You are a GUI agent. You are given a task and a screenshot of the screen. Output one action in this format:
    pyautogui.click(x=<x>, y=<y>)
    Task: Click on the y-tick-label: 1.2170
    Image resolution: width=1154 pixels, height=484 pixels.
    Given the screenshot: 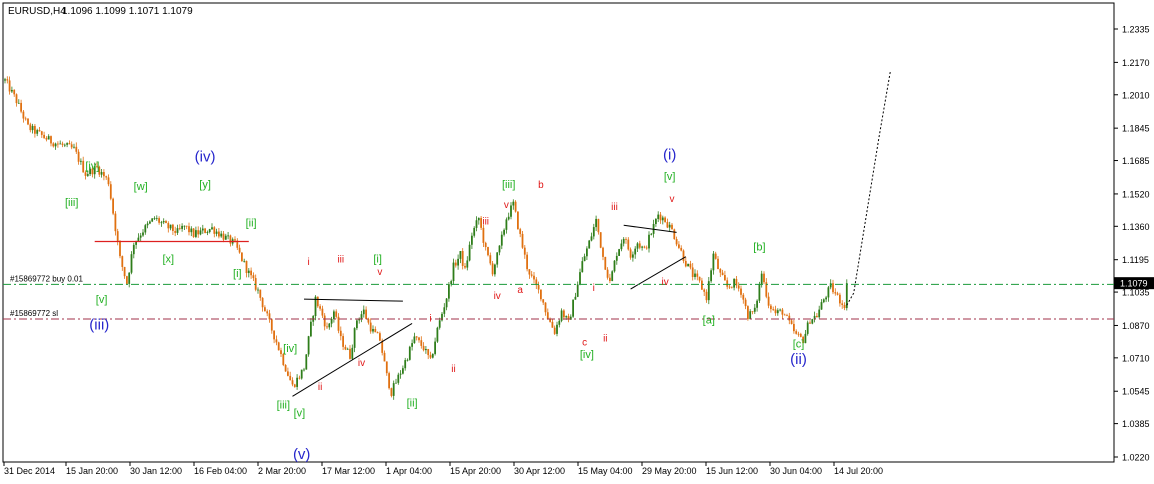 What is the action you would take?
    pyautogui.click(x=1136, y=63)
    